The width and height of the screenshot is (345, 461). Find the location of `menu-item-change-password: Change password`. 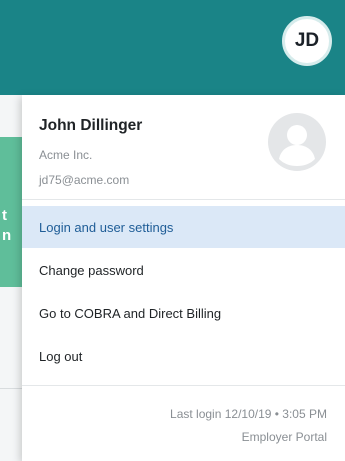

menu-item-change-password: Change password is located at coordinates (183, 270).